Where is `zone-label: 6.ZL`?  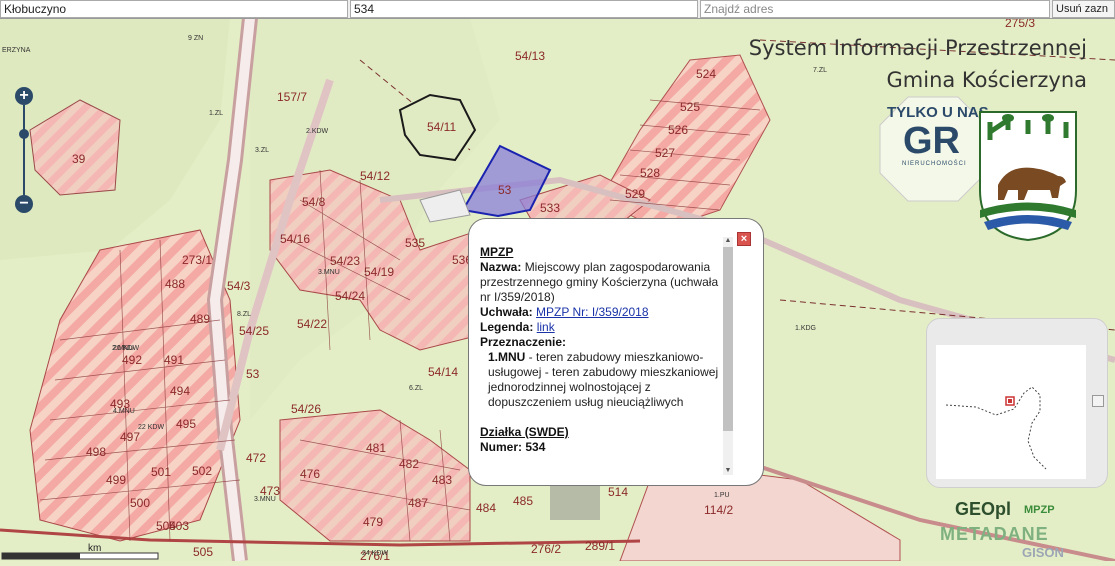 zone-label: 6.ZL is located at coordinates (416, 388).